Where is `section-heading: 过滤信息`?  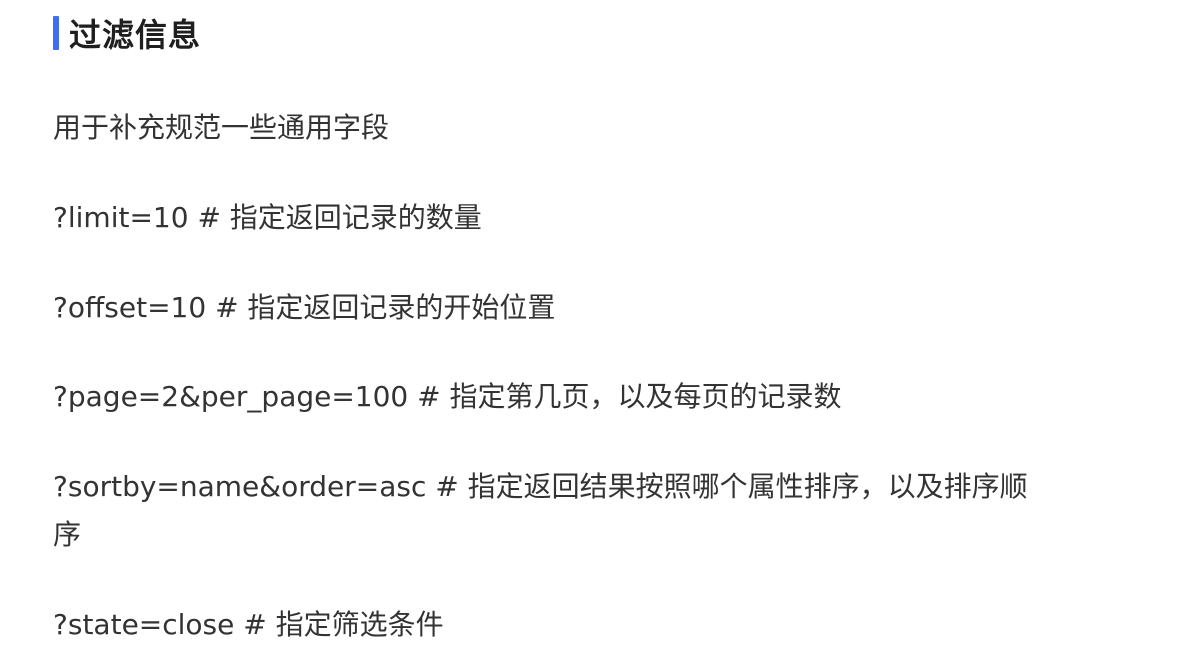
section-heading: 过滤信息 is located at coordinates (127, 33).